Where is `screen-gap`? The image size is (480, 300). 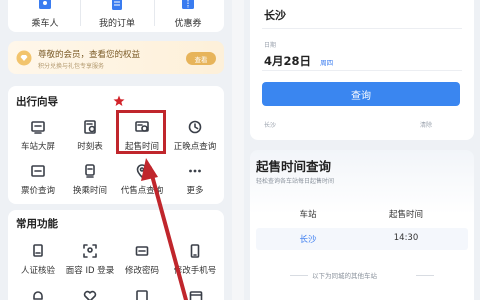 screen-gap is located at coordinates (238, 150).